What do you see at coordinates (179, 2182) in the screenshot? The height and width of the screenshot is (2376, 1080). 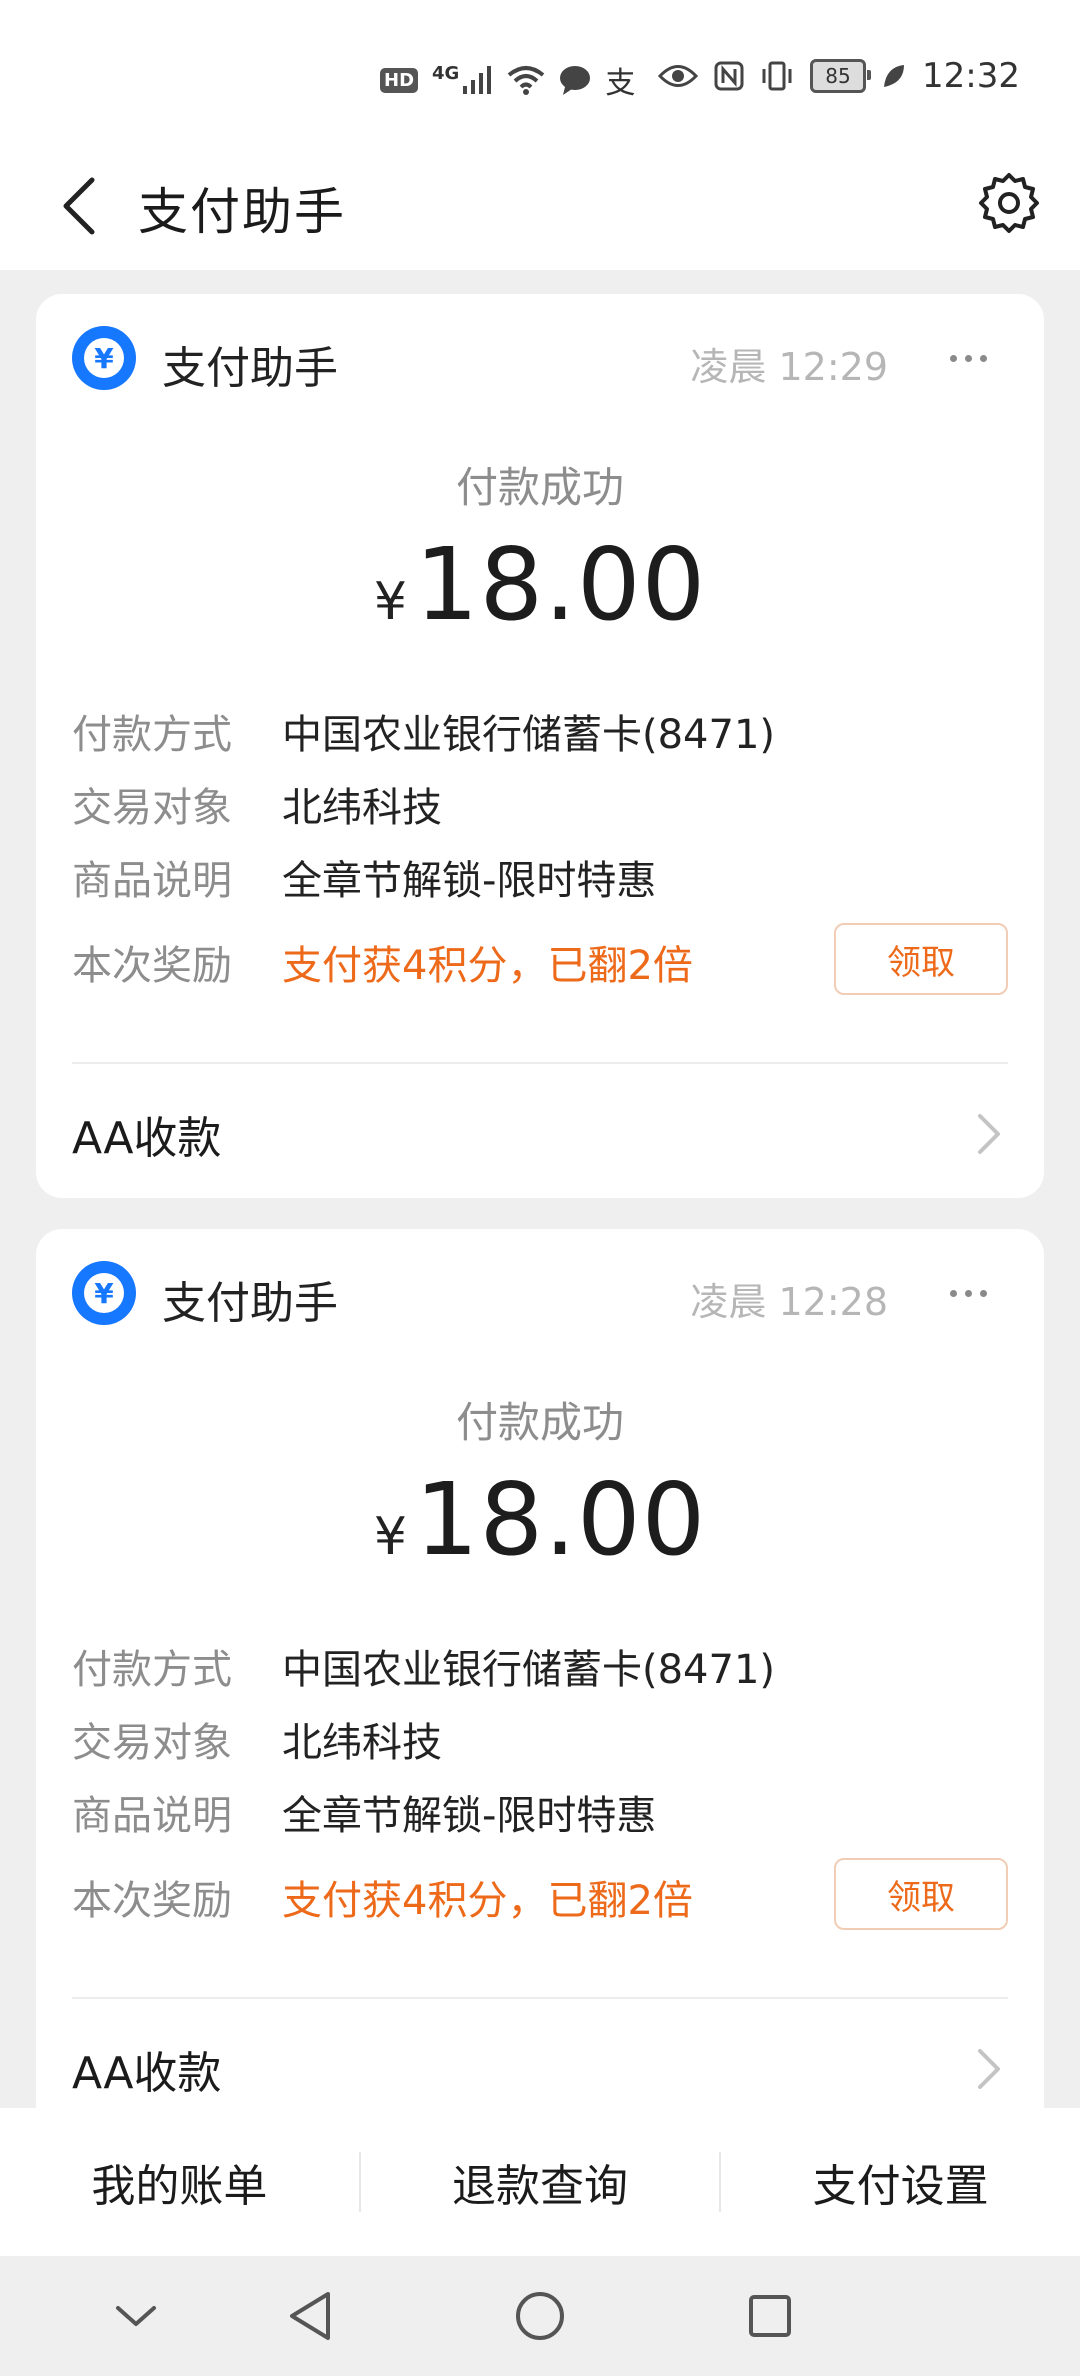 I see `tab-my-bills: 我的账单` at bounding box center [179, 2182].